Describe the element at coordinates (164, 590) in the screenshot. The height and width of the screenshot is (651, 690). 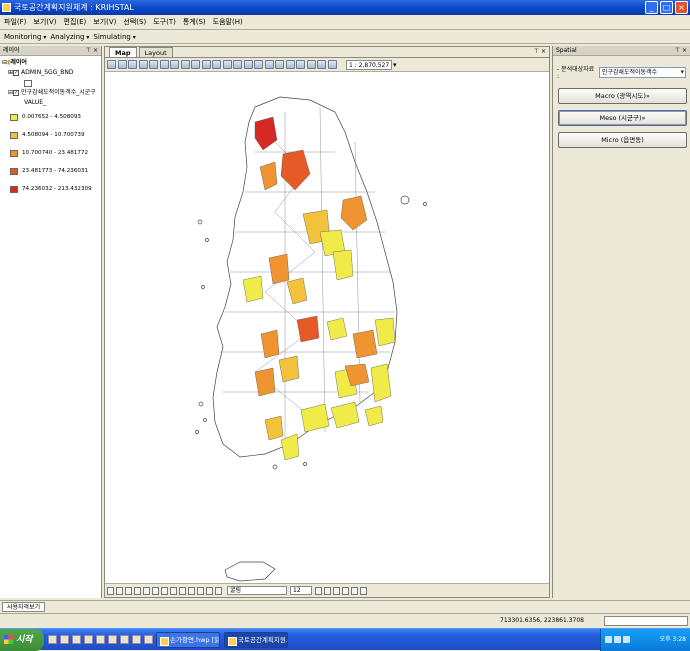
I see `draw-freehand-icon` at that location.